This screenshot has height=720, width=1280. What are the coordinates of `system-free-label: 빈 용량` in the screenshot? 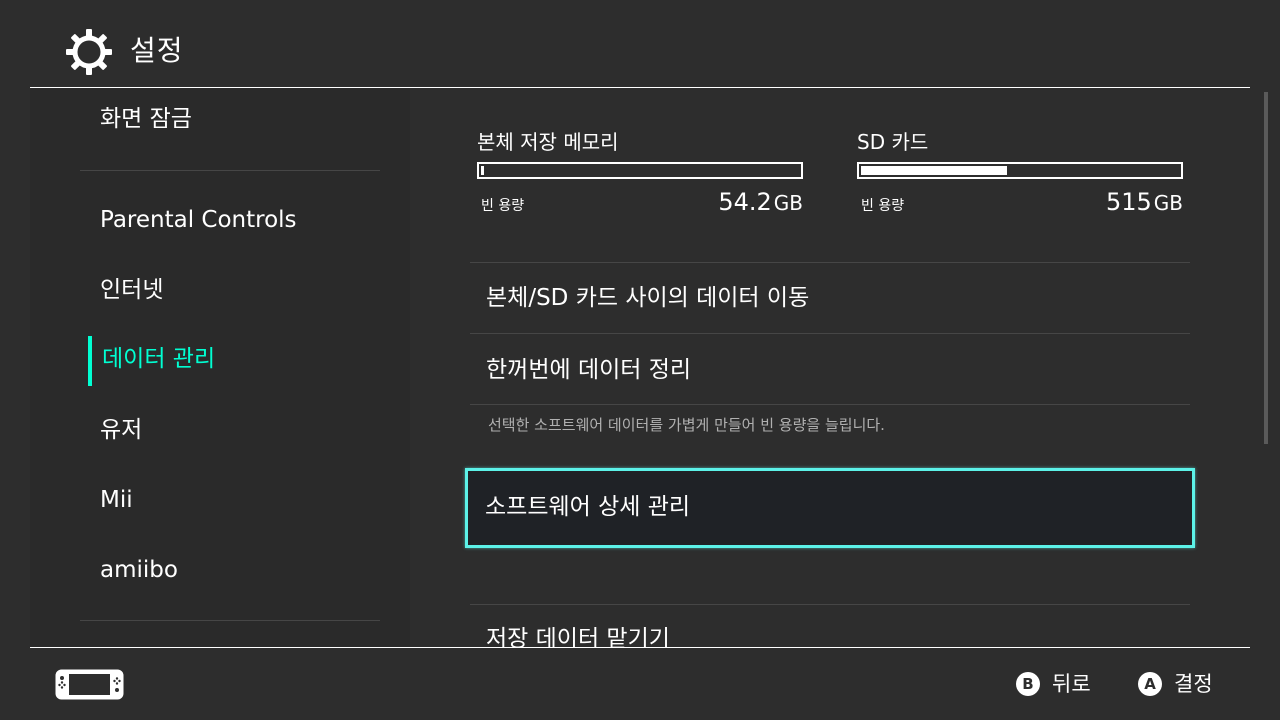 It's located at (503, 206).